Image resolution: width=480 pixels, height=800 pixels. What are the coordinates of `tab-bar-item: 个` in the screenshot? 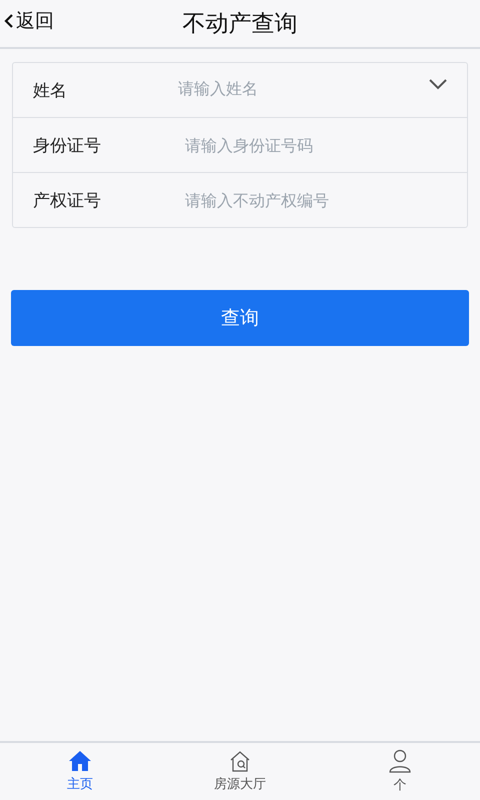 It's located at (400, 771).